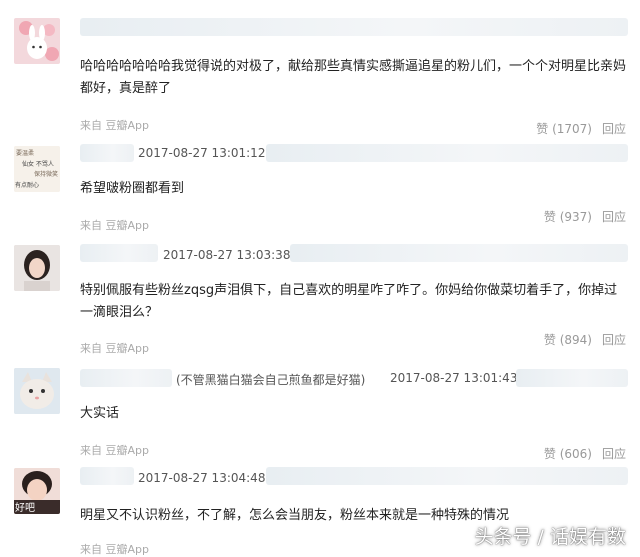 This screenshot has width=640, height=557. What do you see at coordinates (454, 378) in the screenshot?
I see `comment-time: 2017-08-27 13:01:43` at bounding box center [454, 378].